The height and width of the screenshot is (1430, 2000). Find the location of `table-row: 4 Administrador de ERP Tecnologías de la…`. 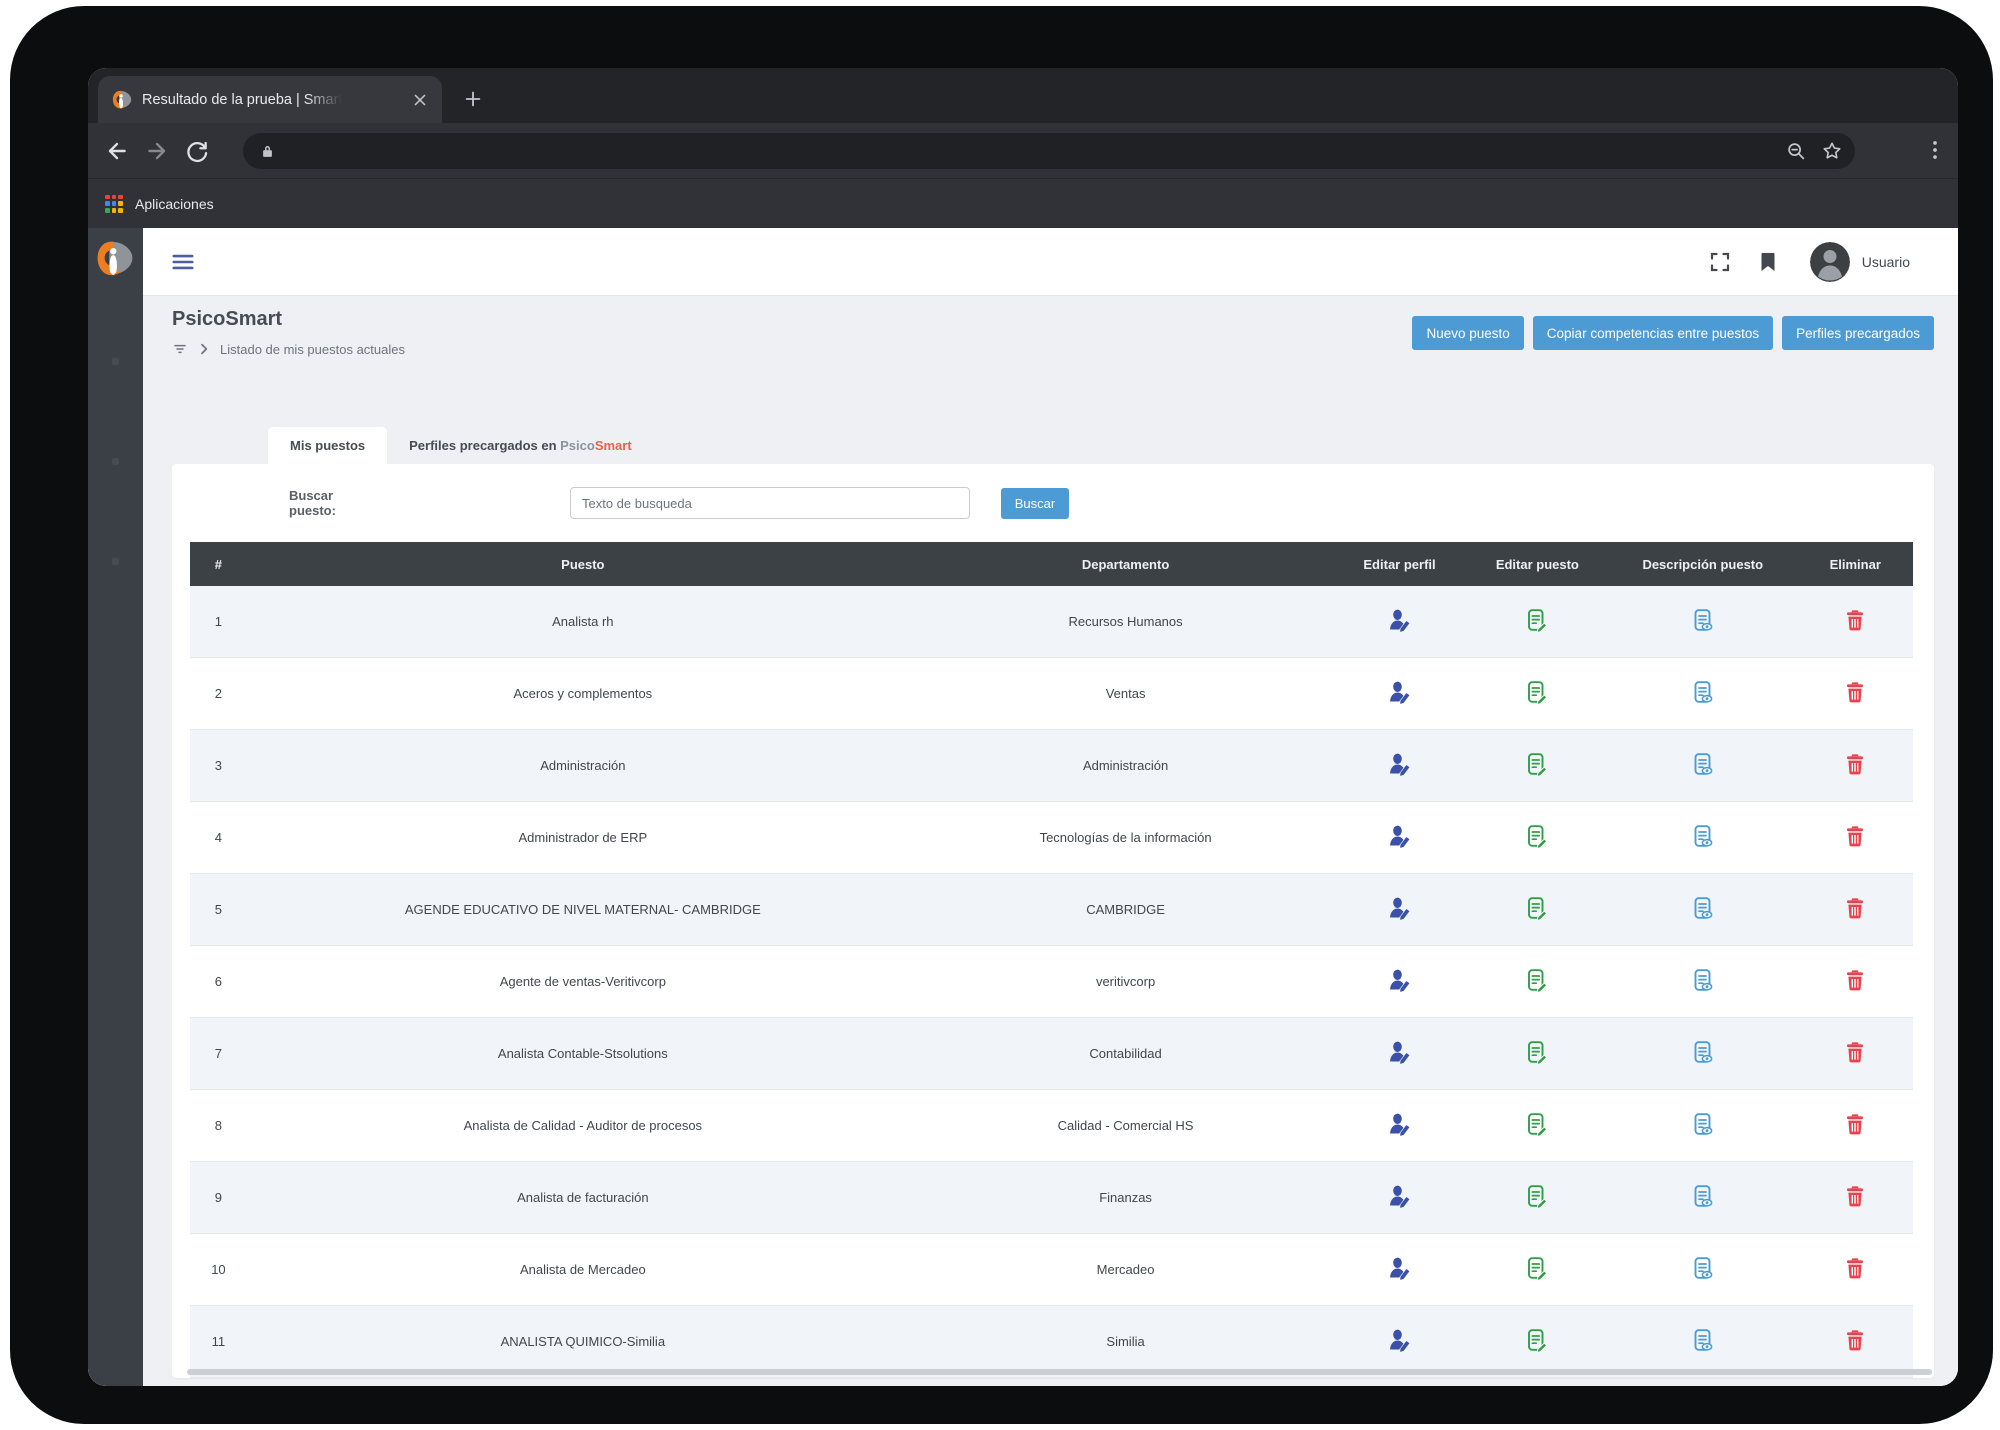

table-row: 4 Administrador de ERP Tecnologías de la… is located at coordinates (1051, 838).